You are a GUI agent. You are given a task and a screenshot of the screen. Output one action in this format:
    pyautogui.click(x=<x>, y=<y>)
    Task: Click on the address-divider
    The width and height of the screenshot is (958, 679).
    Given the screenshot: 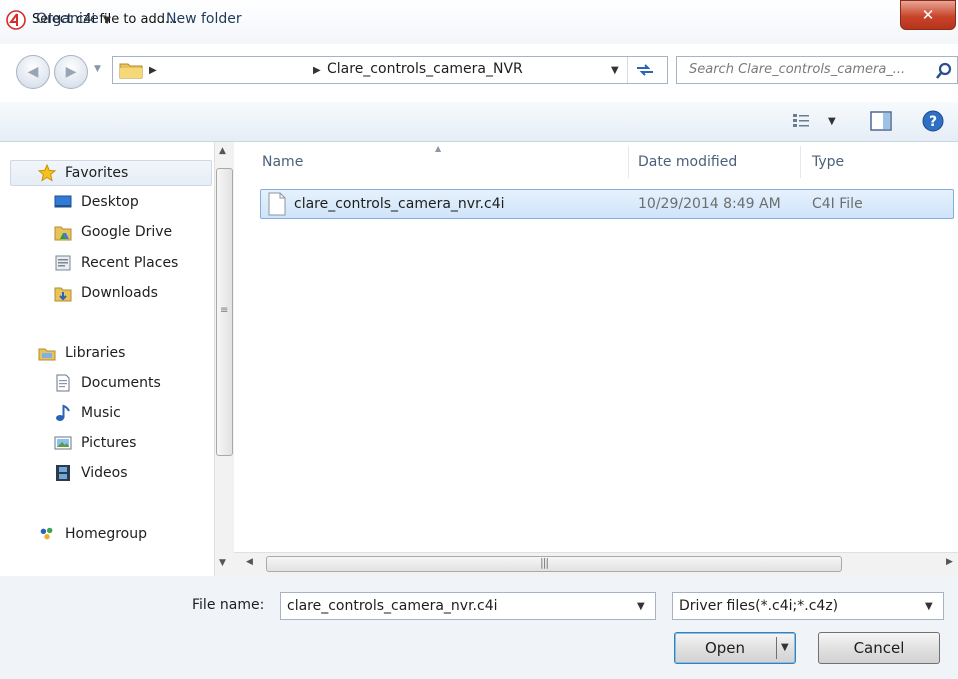 What is the action you would take?
    pyautogui.click(x=627, y=70)
    